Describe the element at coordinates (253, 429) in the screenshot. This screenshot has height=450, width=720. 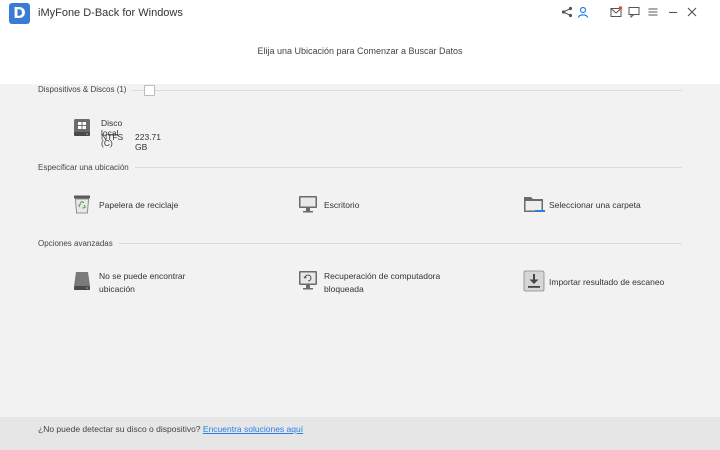
I see `solutions-link: Encuentra soluciones aquí` at that location.